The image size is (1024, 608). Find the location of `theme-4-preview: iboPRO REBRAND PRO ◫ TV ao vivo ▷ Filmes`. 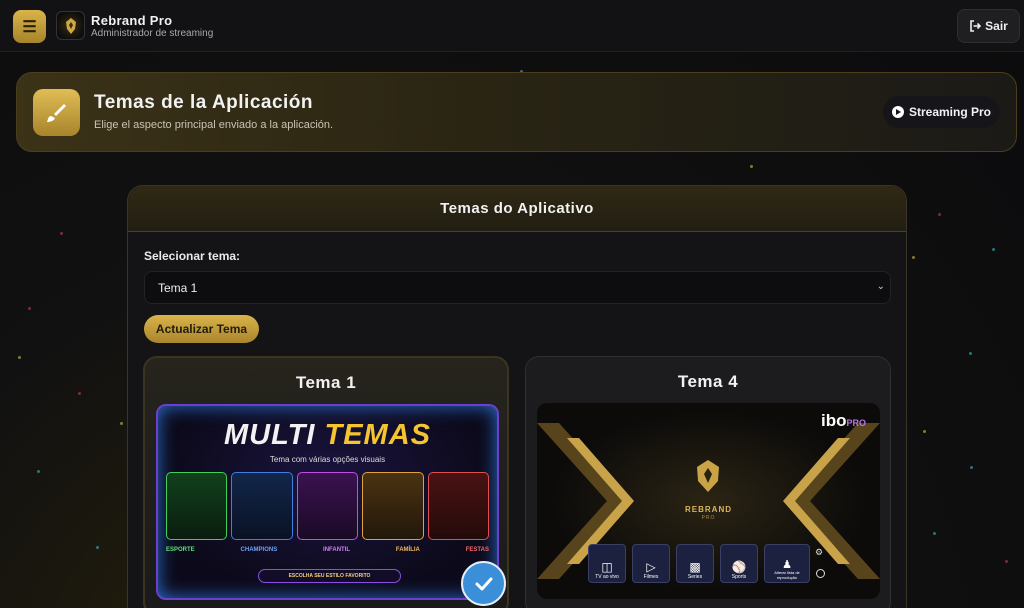

theme-4-preview: iboPRO REBRAND PRO ◫ TV ao vivo ▷ Filmes is located at coordinates (708, 501).